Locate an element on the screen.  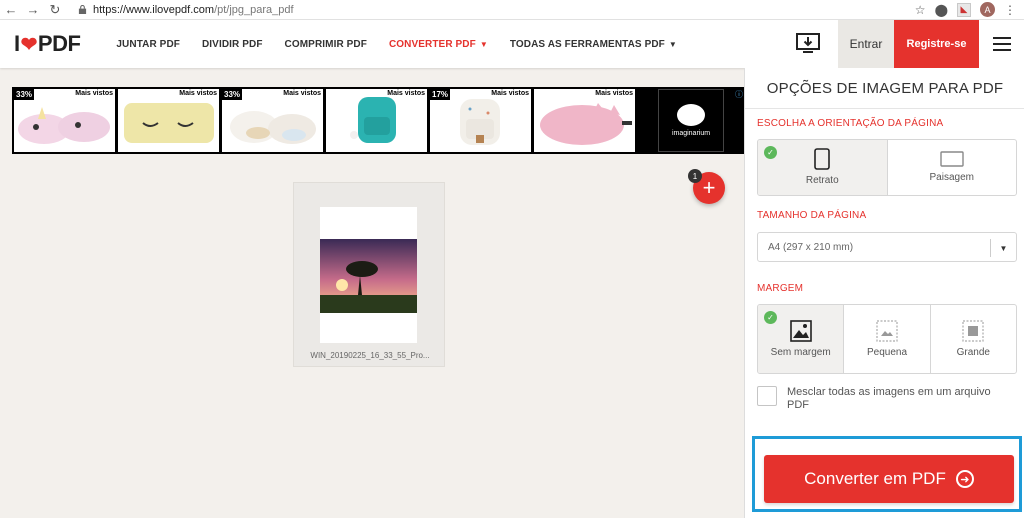
nav-label: TODAS AS FERRAMENTAS PDF is located at coordinates (587, 44).